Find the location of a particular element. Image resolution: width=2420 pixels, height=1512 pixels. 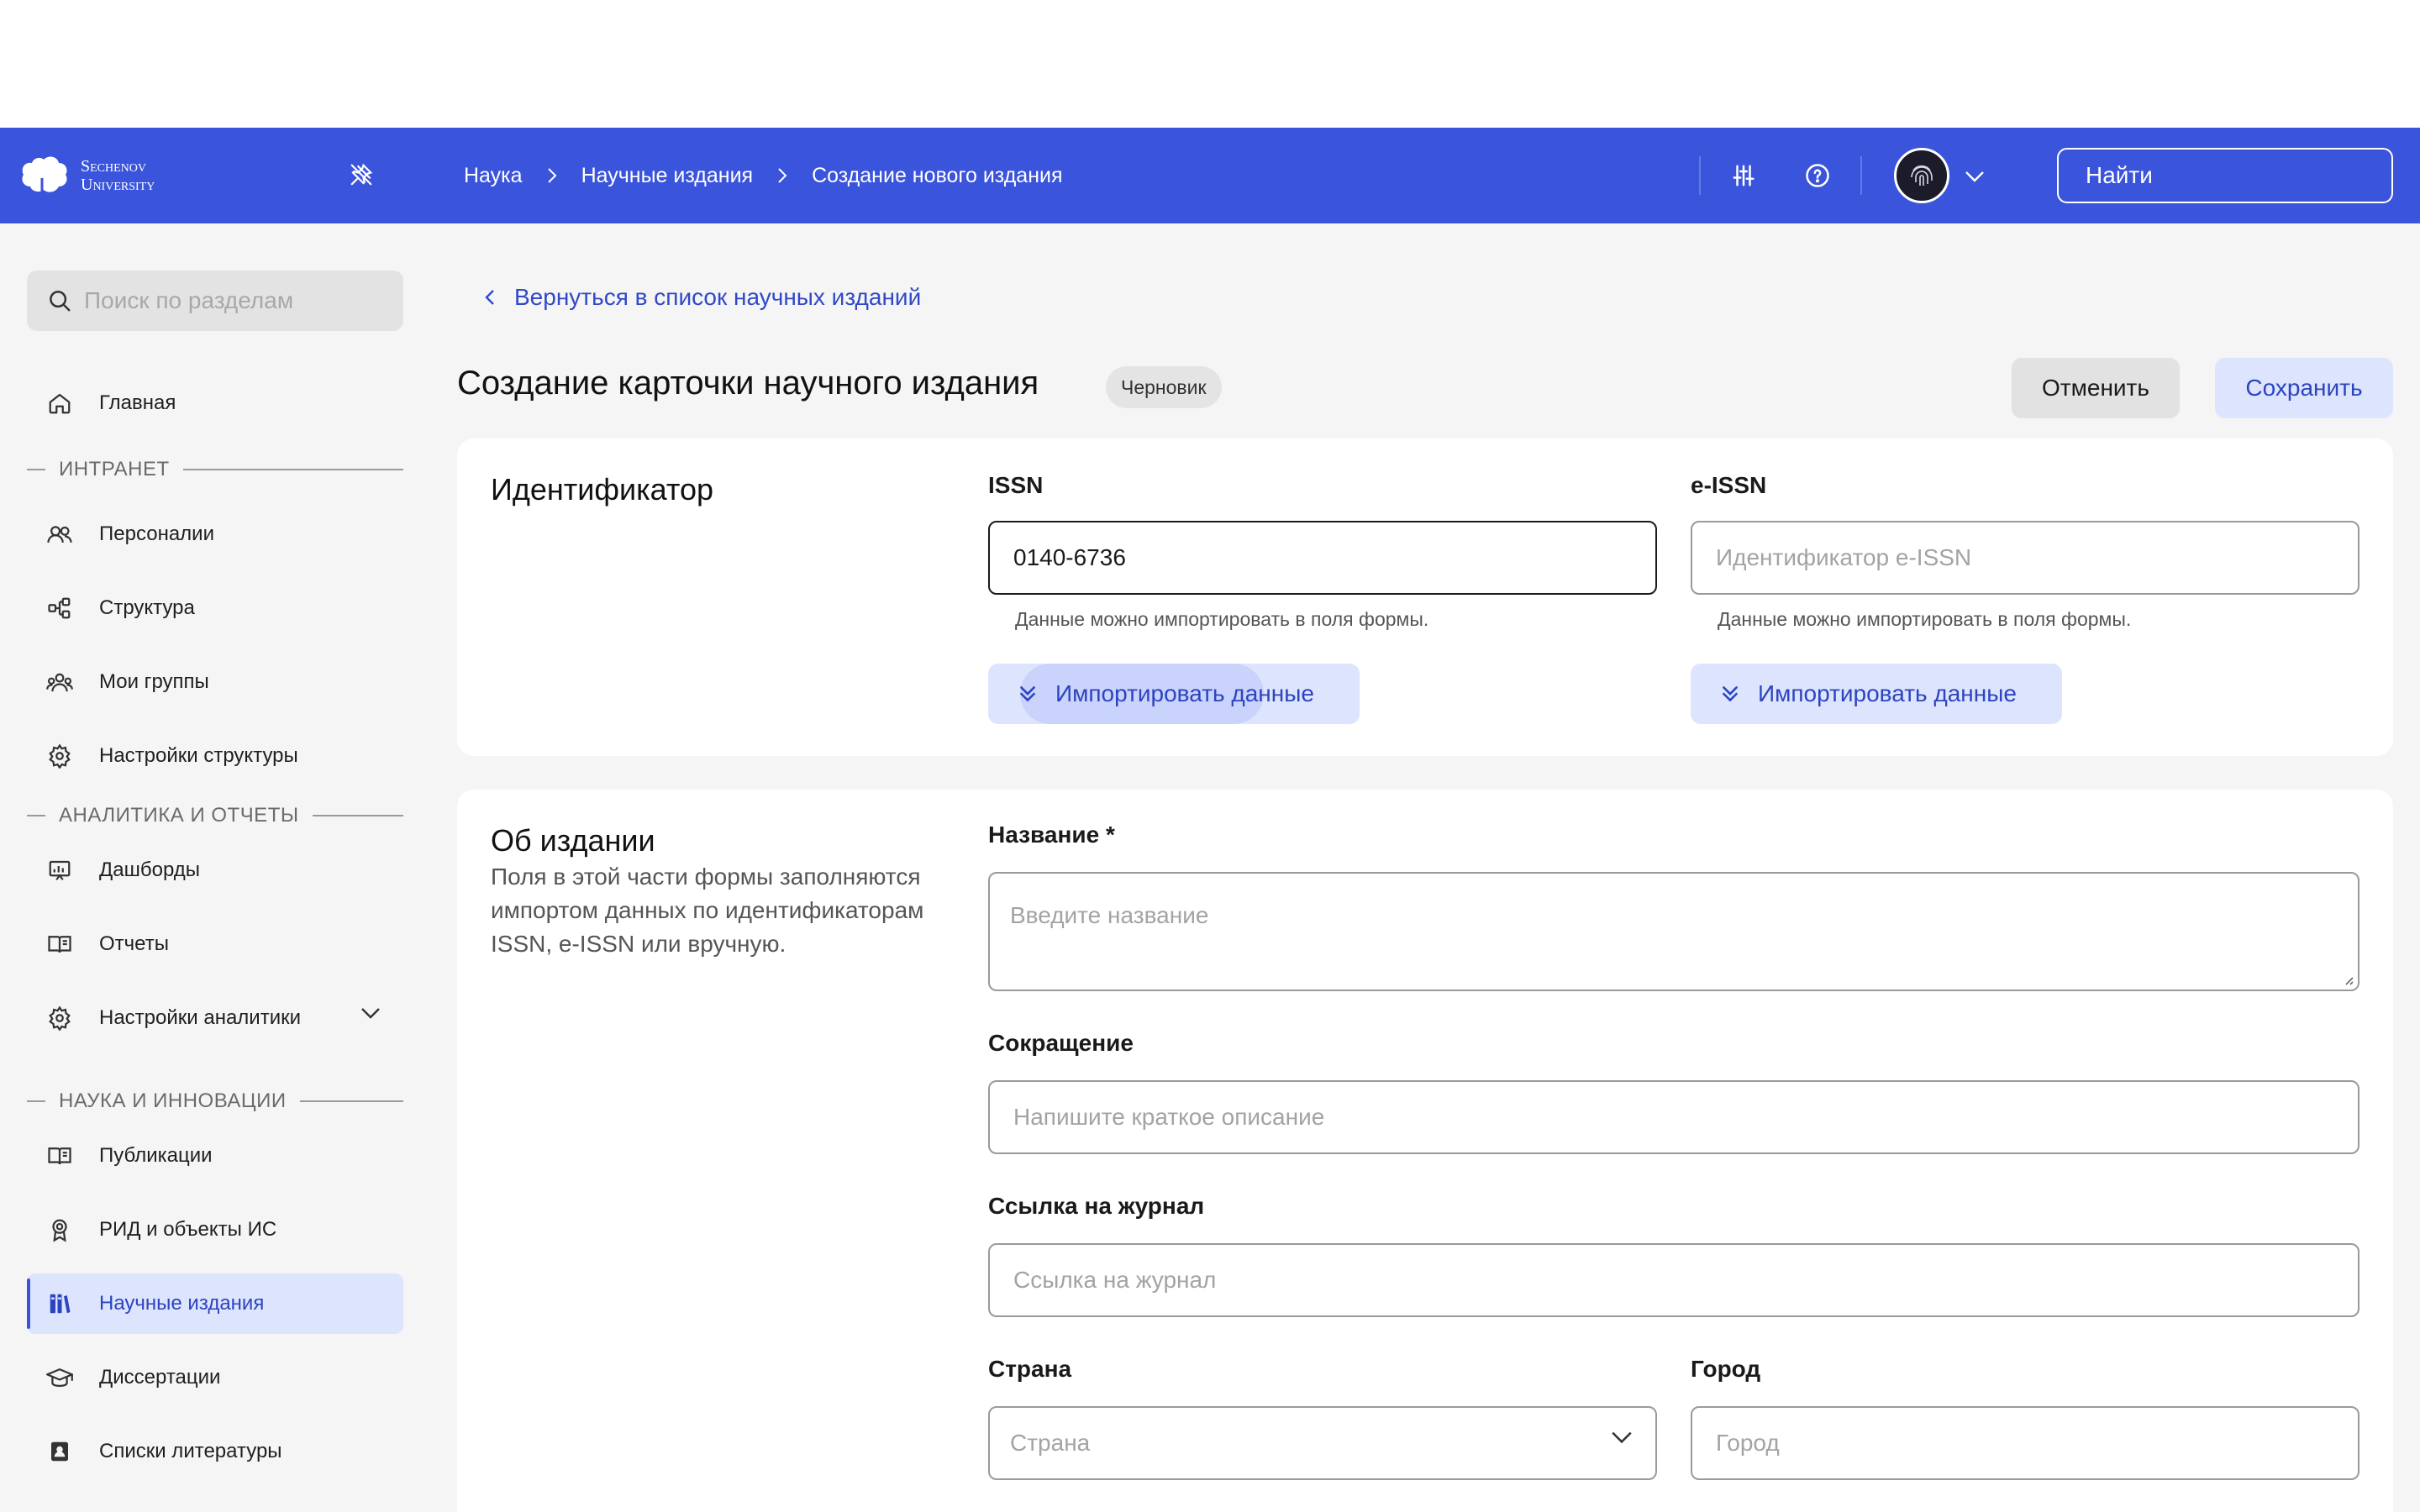

sidebar-item-structure: Структура is located at coordinates (215, 608).